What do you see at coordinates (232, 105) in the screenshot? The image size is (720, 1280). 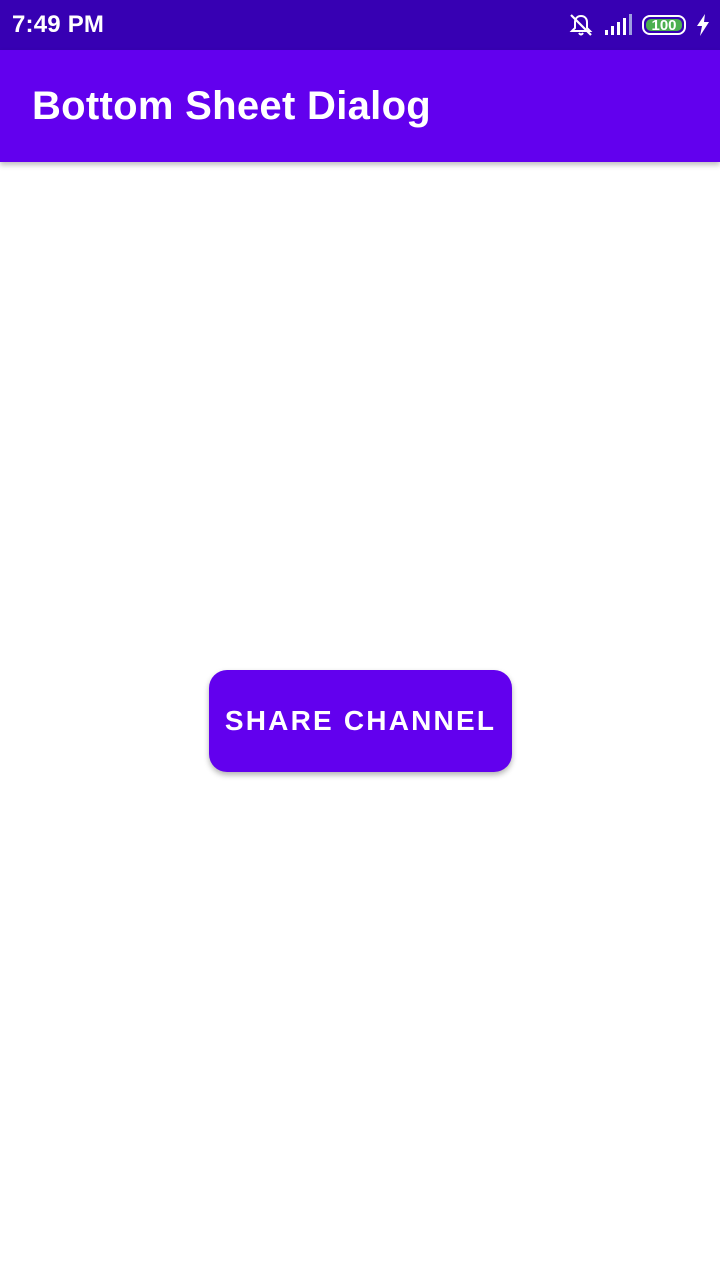 I see `page-title: Bottom Sheet Dialog` at bounding box center [232, 105].